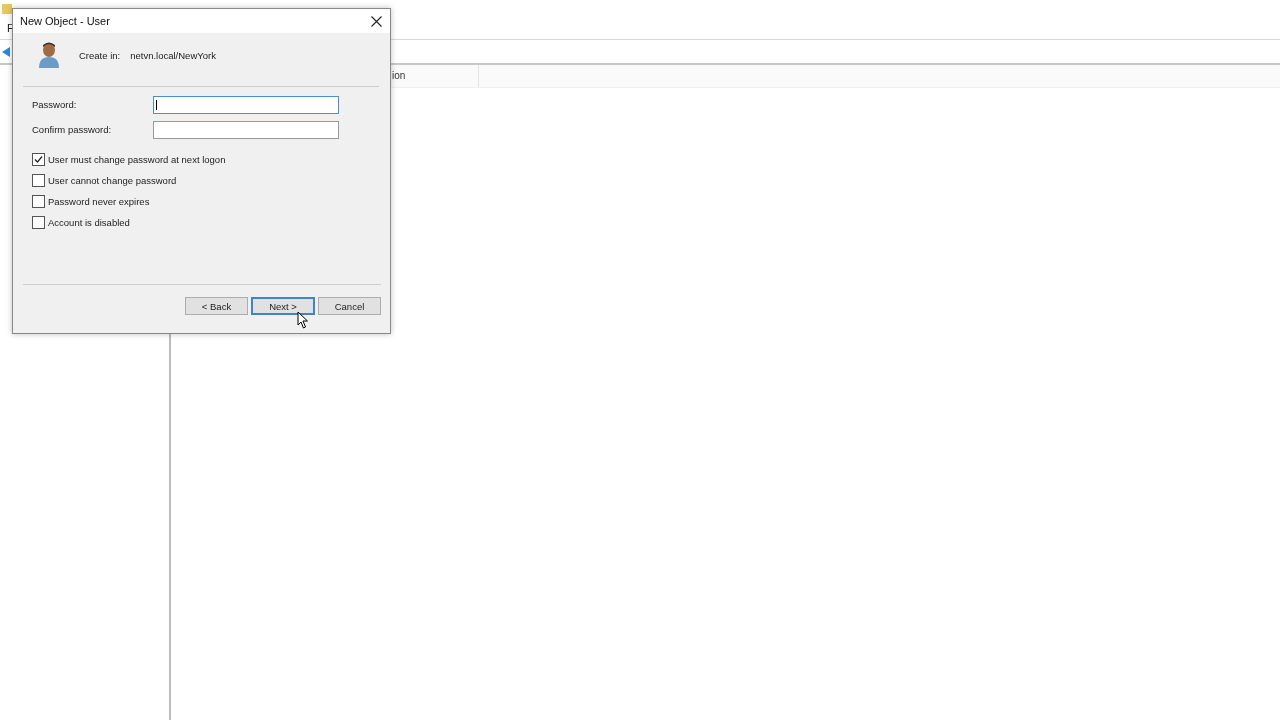 This screenshot has height=720, width=1280. What do you see at coordinates (7, 9) in the screenshot?
I see `folder-icon` at bounding box center [7, 9].